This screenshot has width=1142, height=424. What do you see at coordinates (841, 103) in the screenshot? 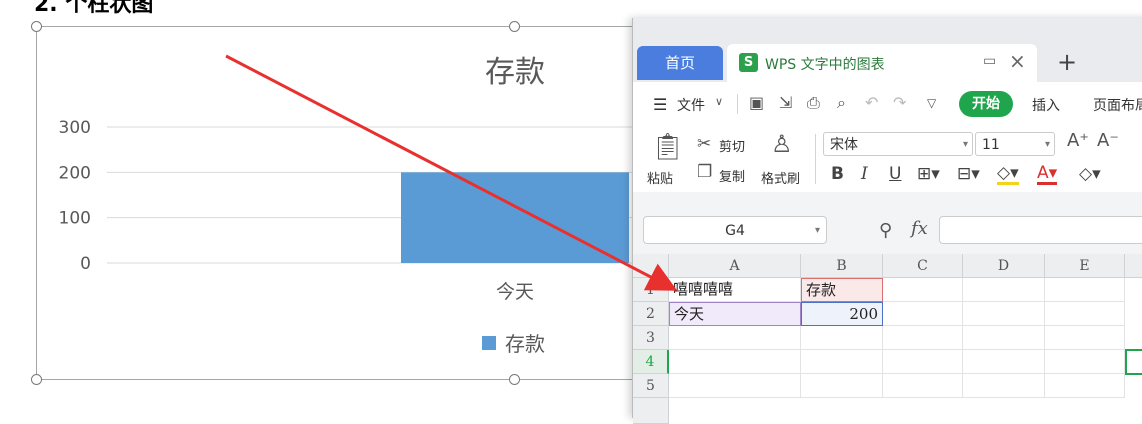
I see `print-preview-icon: ⌕` at bounding box center [841, 103].